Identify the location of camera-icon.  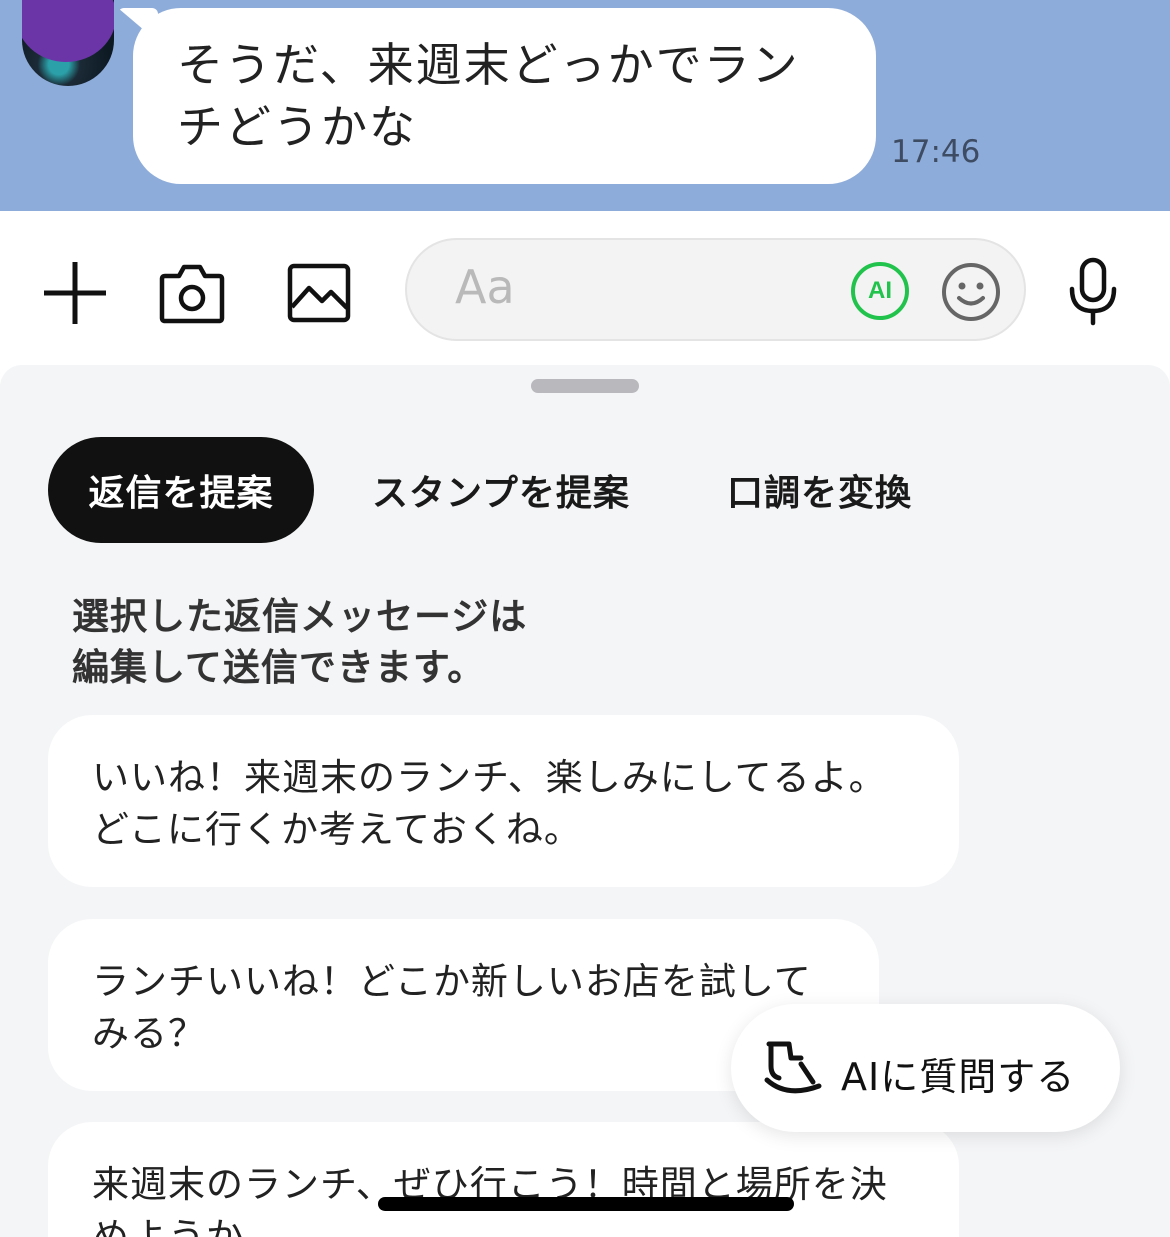
(192, 293).